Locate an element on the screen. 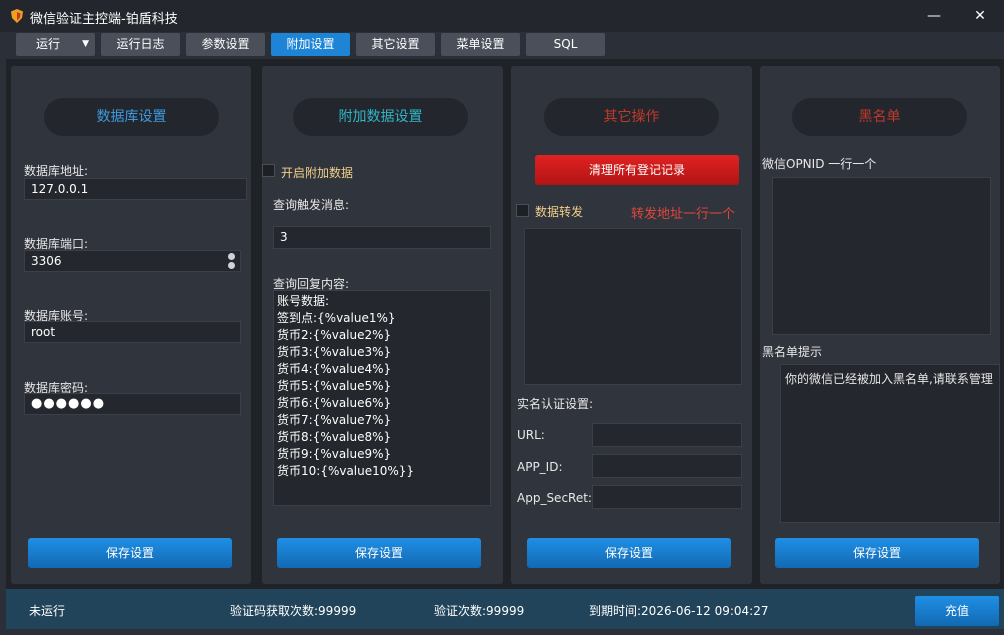  db-address-label: 数据库地址: is located at coordinates (56, 171).